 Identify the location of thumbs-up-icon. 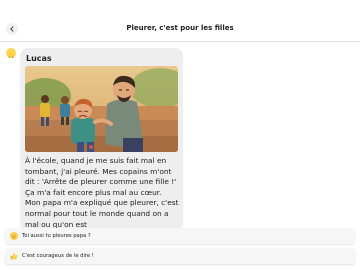
(14, 256).